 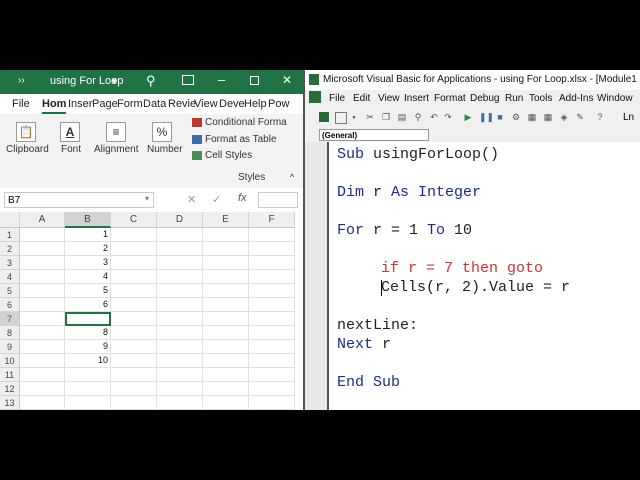 I want to click on row-header-11: 11, so click(x=10, y=375).